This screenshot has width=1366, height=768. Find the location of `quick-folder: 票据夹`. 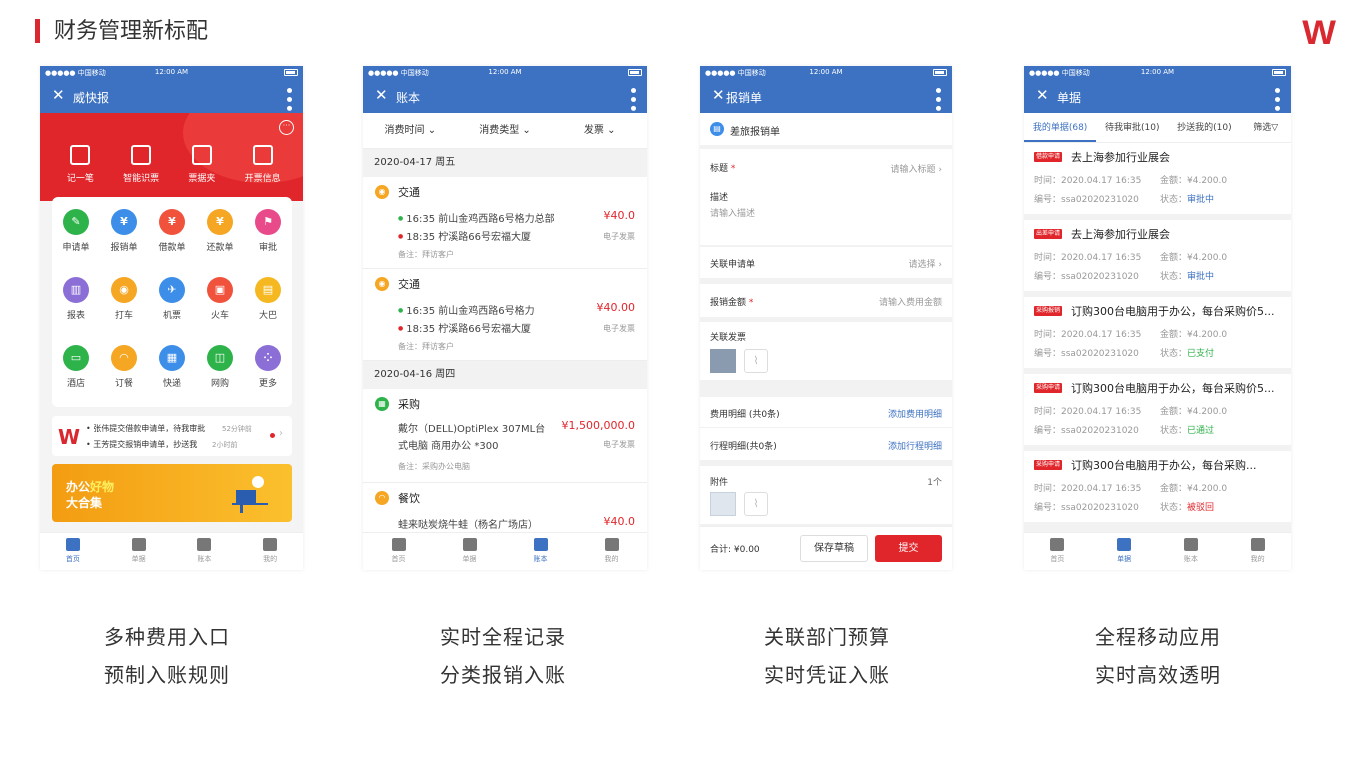

quick-folder: 票据夹 is located at coordinates (202, 164).